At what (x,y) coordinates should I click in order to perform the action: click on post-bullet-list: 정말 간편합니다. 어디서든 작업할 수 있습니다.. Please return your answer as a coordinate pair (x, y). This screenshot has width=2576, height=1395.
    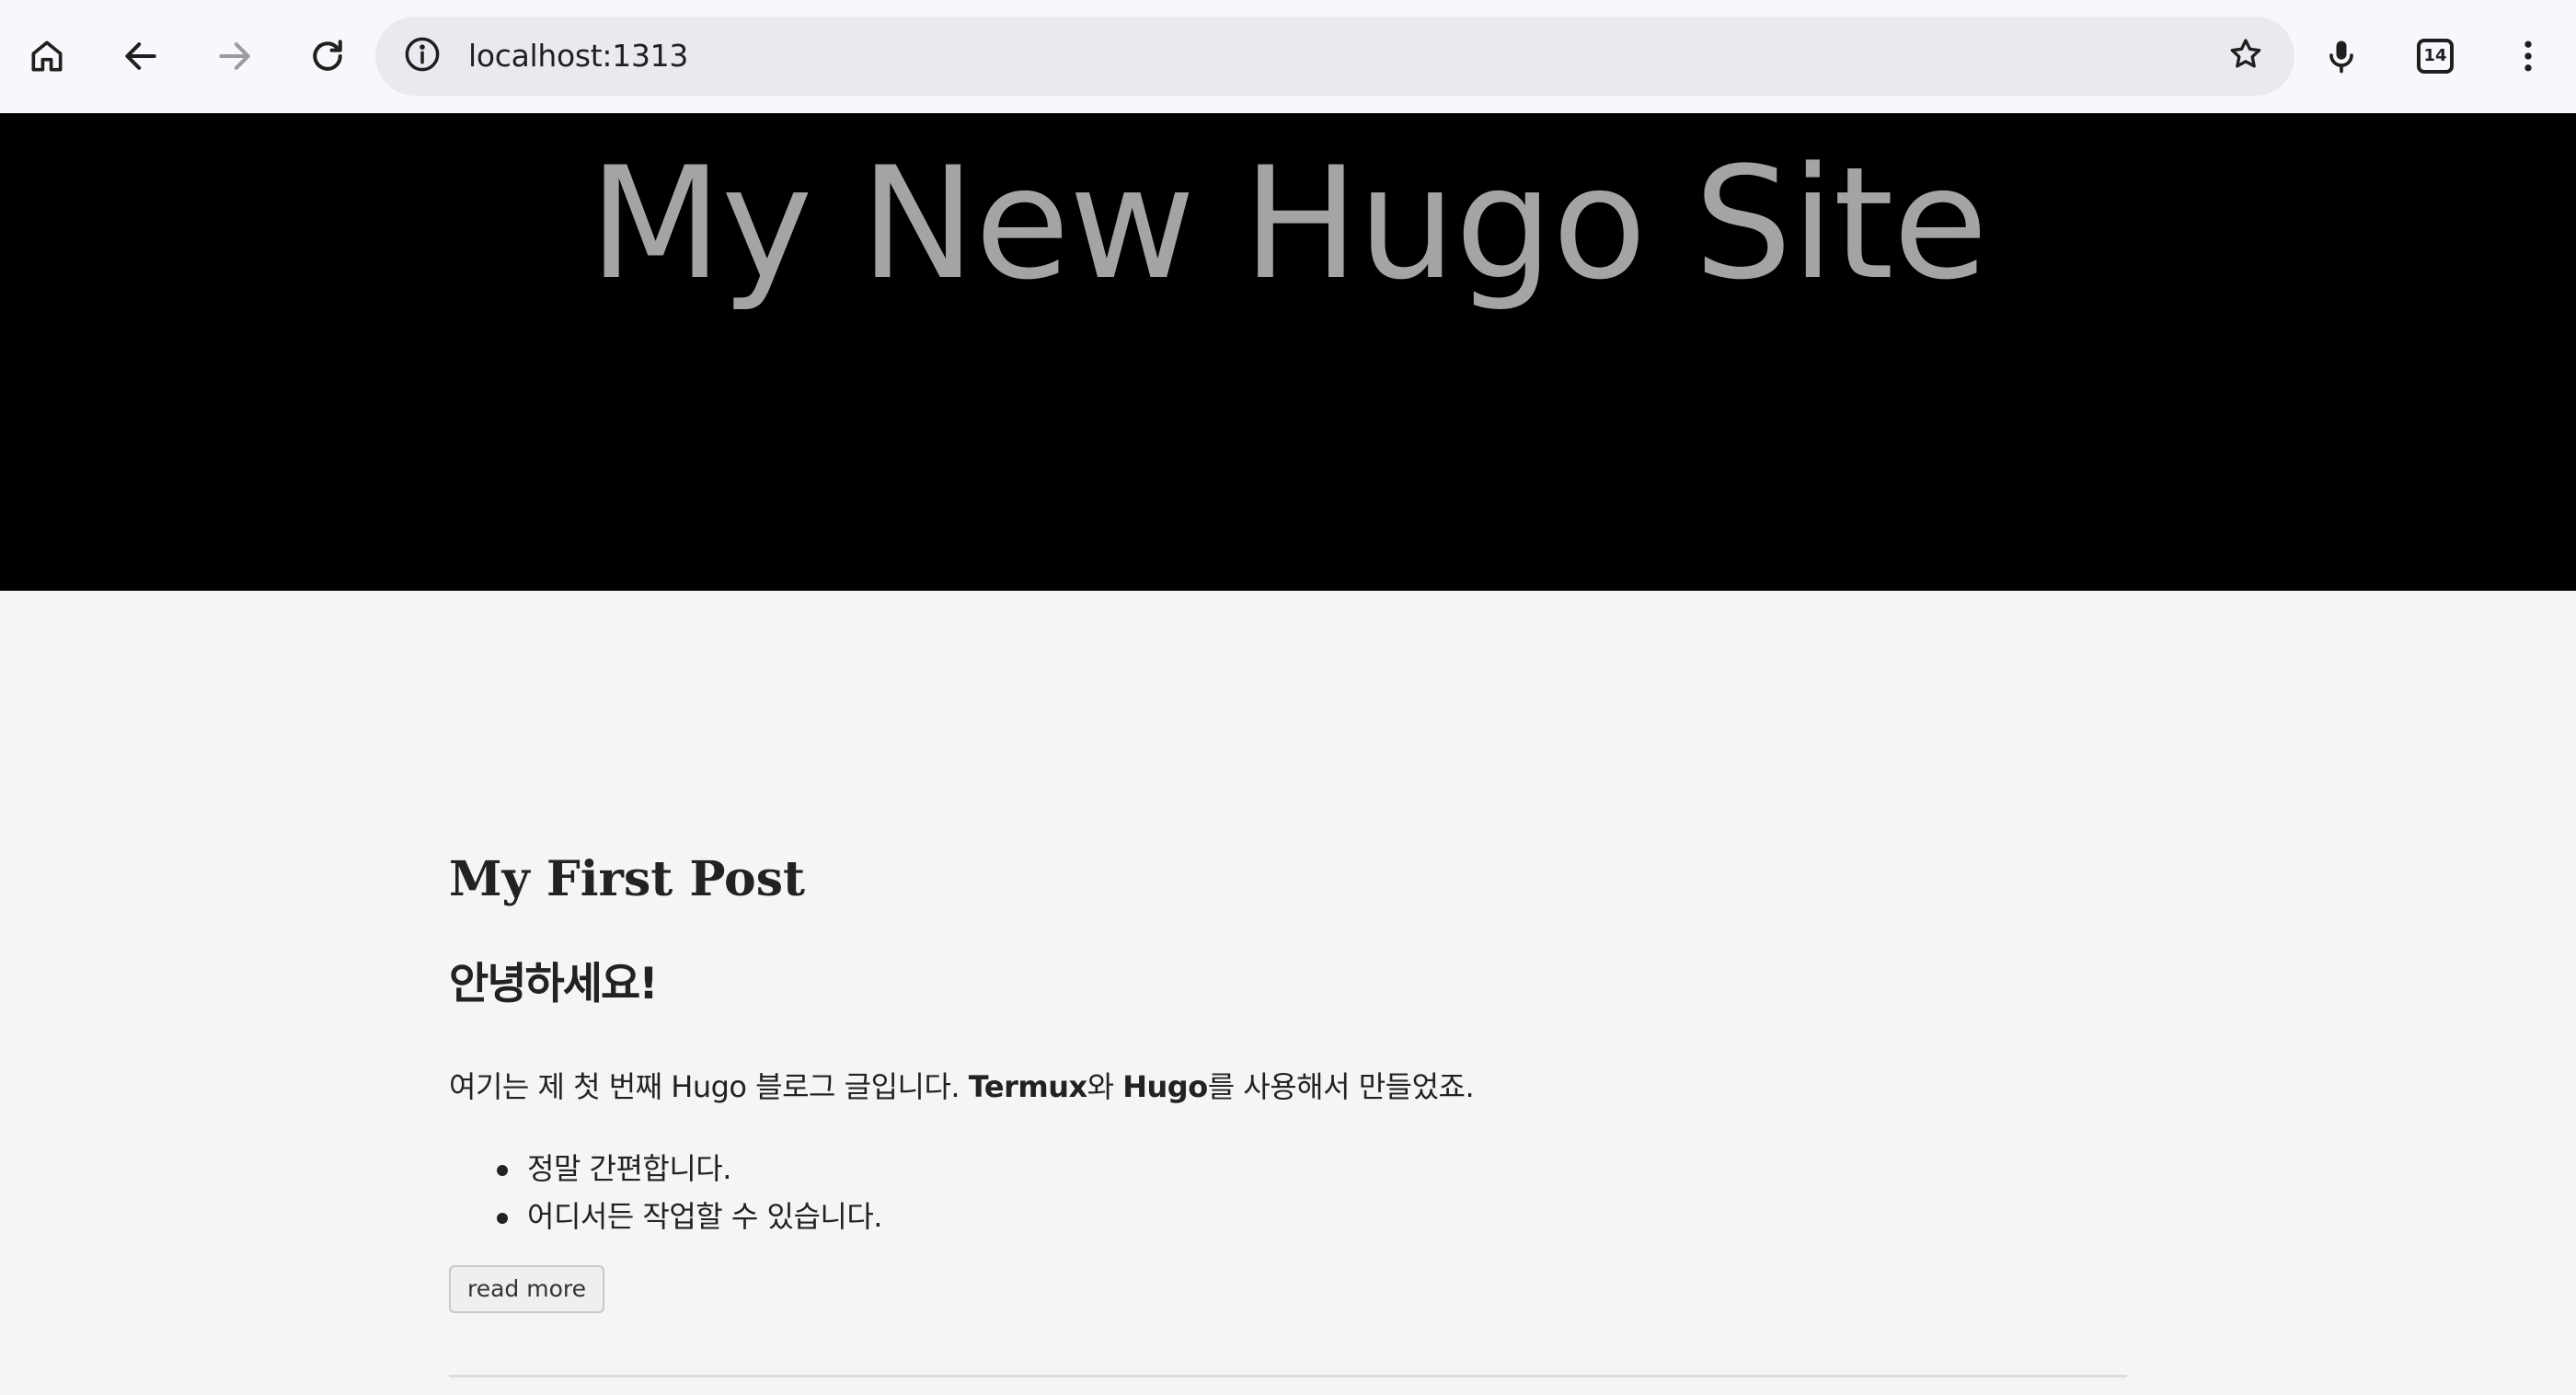
    Looking at the image, I should click on (665, 1192).